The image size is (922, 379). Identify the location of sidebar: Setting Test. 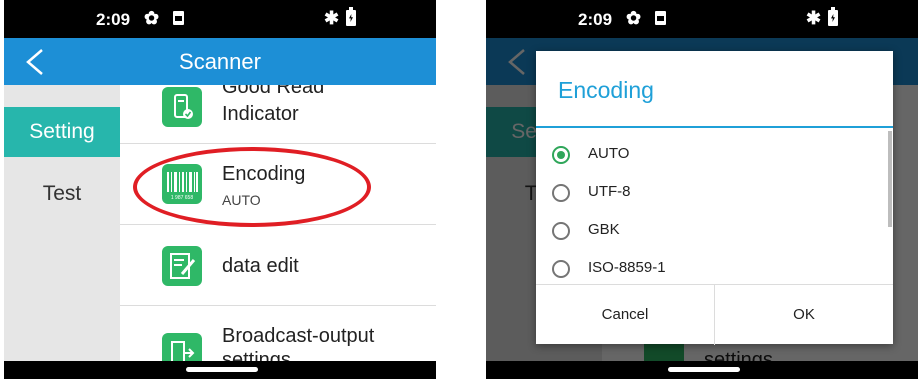
(62, 223).